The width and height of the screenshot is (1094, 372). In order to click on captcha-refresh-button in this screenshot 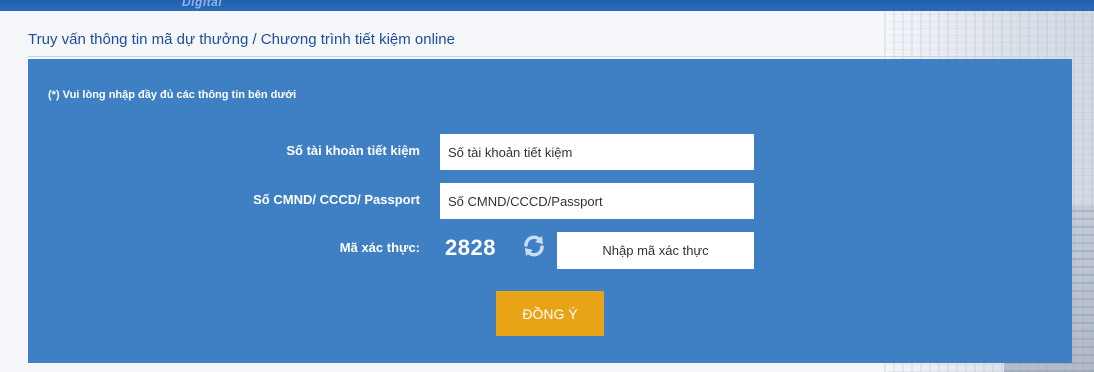, I will do `click(534, 246)`.